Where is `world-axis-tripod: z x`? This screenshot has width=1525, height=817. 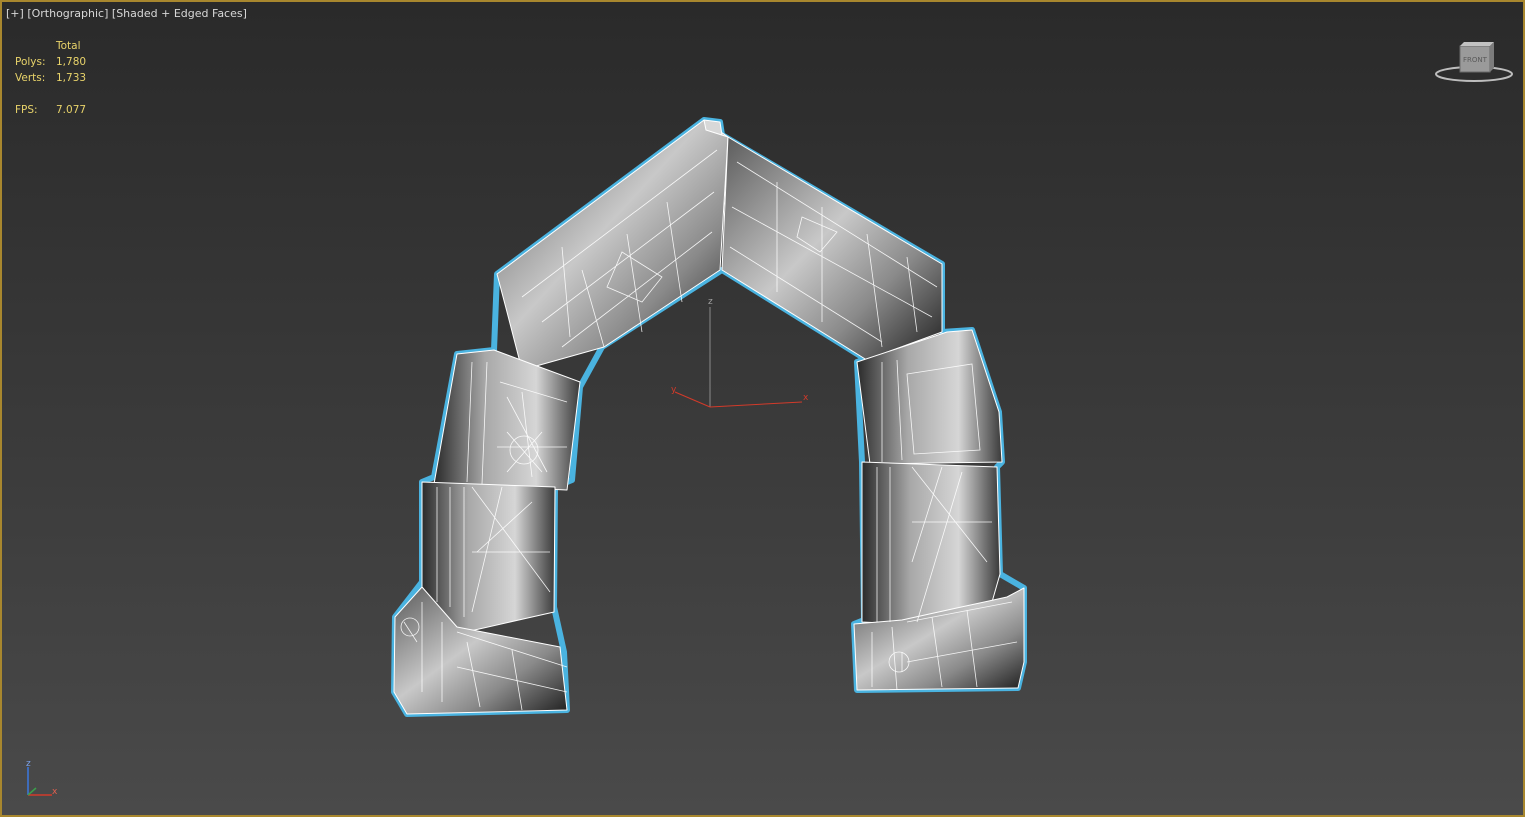 world-axis-tripod: z x is located at coordinates (42, 778).